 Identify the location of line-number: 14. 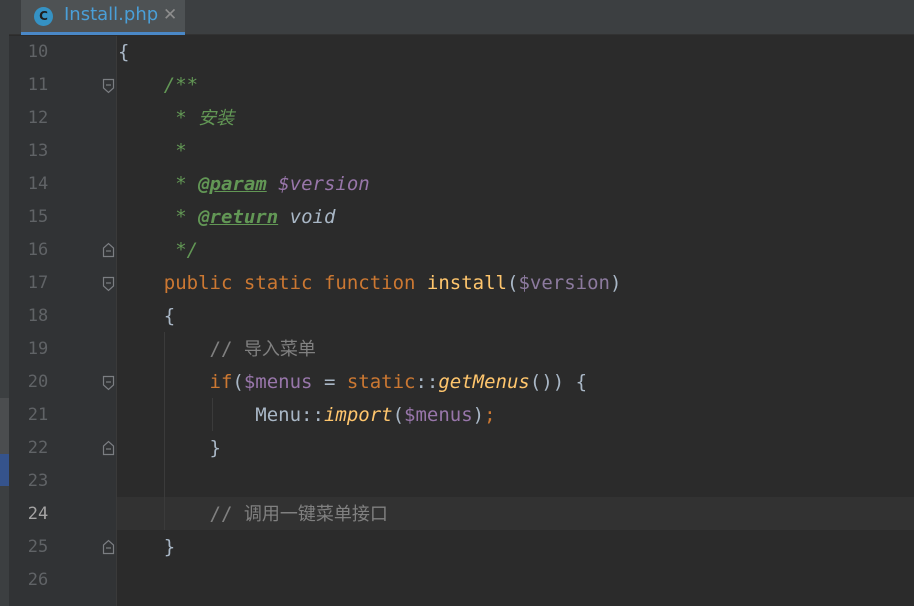
(38, 184).